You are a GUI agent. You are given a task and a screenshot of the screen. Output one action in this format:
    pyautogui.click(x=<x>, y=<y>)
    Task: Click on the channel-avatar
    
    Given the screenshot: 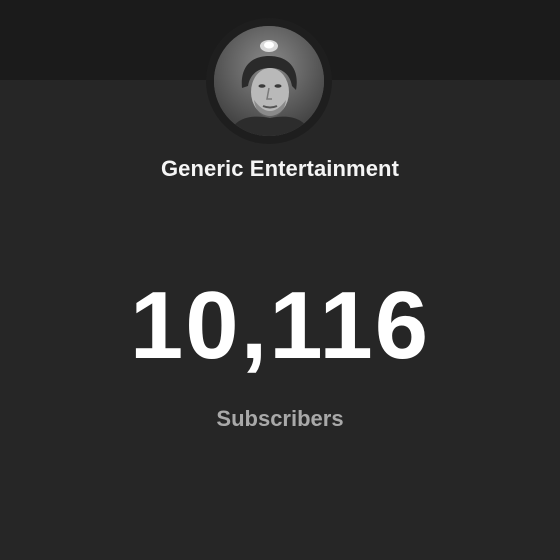 What is the action you would take?
    pyautogui.click(x=269, y=81)
    